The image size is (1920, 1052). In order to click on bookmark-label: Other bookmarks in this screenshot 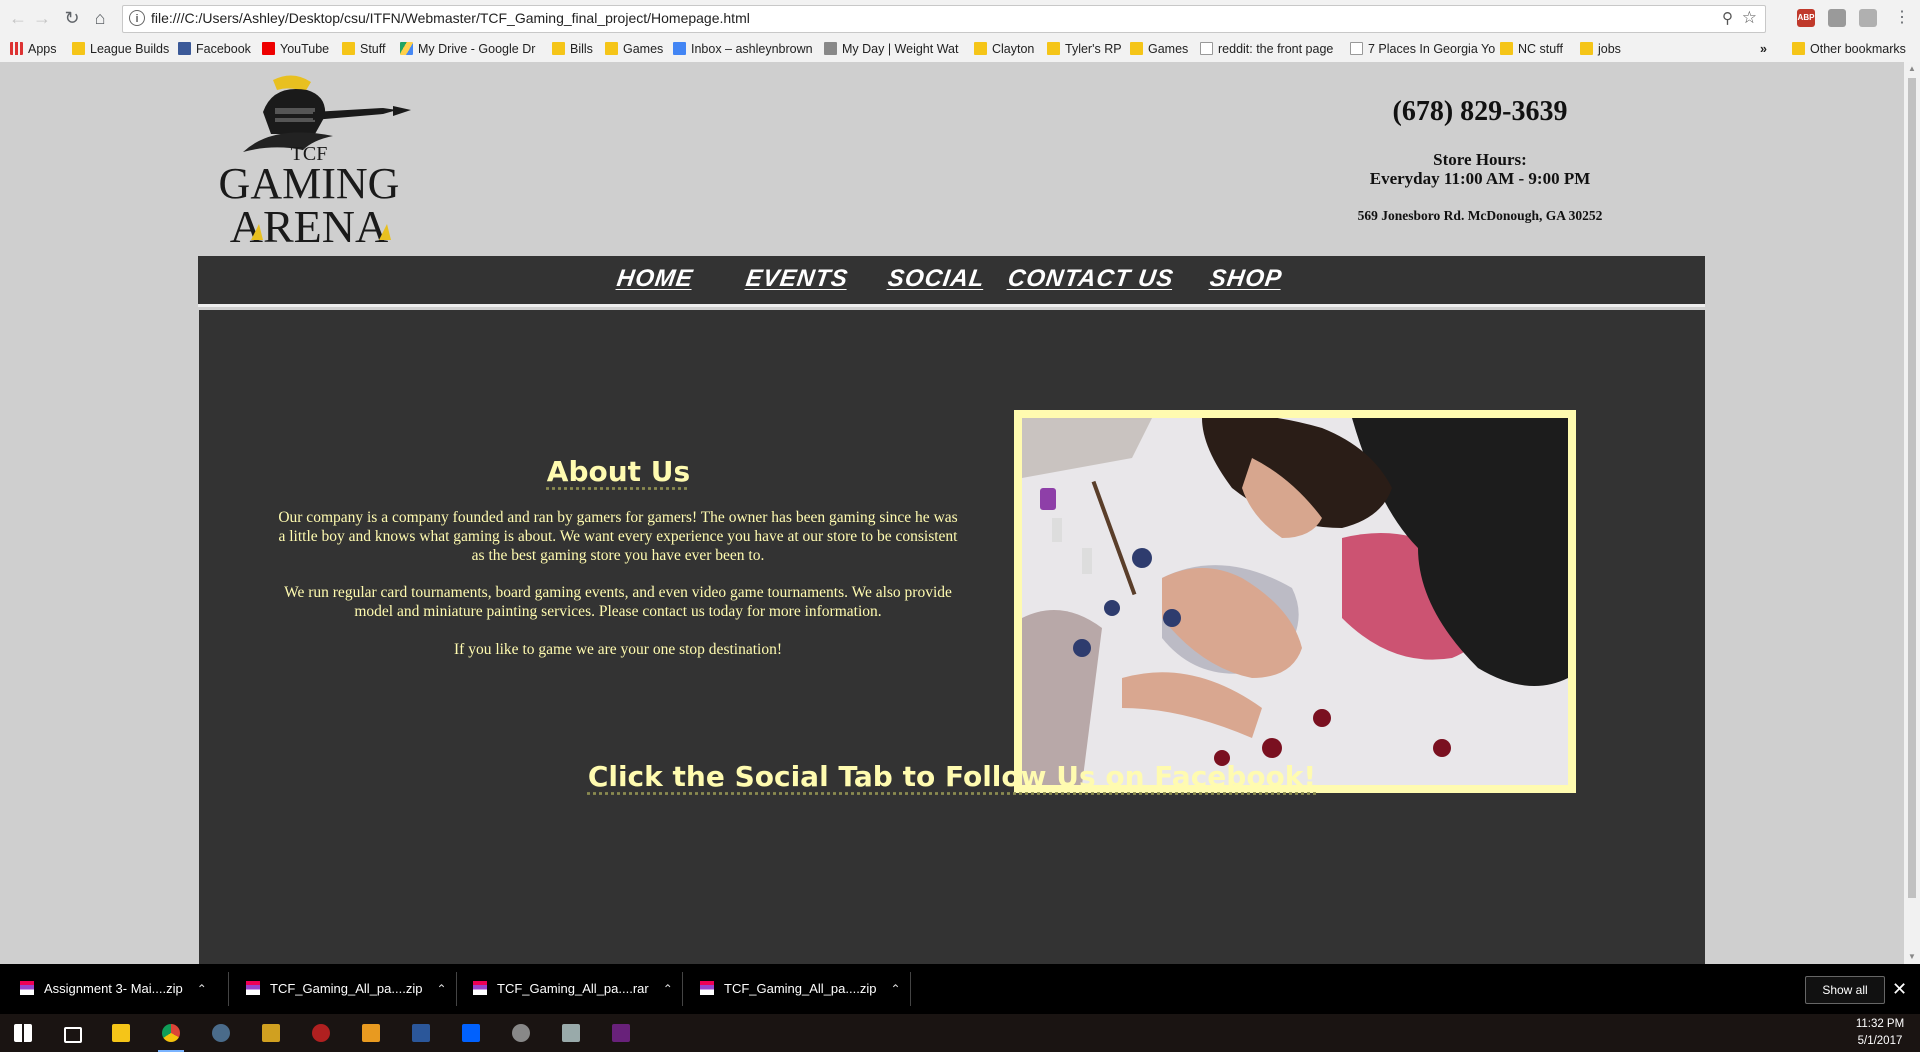, I will do `click(1858, 49)`.